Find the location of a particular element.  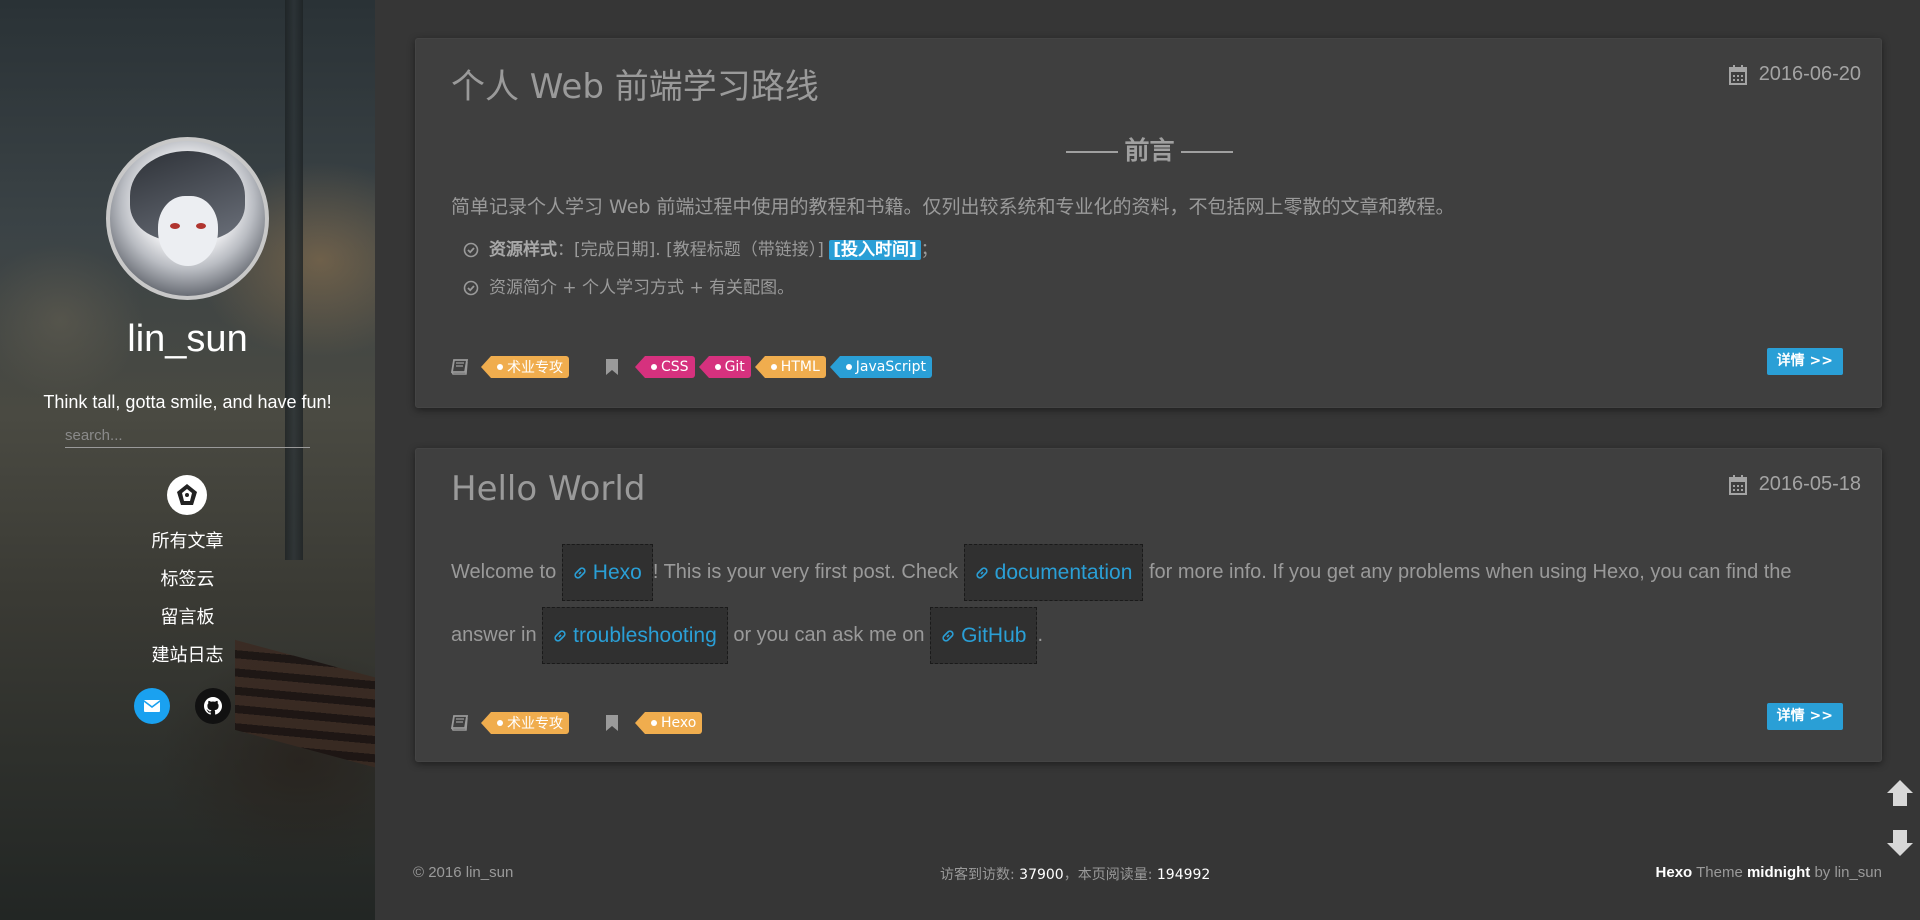

sidebar-background-lamp-post is located at coordinates (294, 280).